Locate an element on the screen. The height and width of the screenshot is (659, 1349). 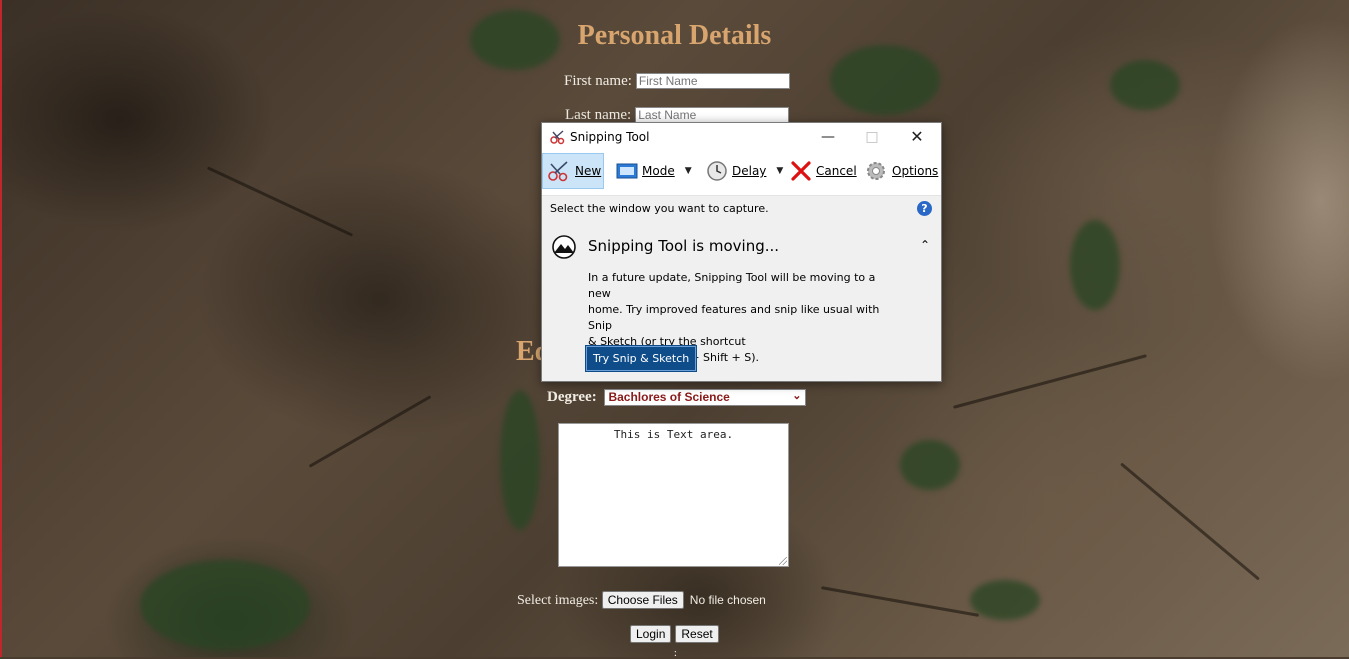
degree-select: Bachlores of Science ⌄ is located at coordinates (705, 398).